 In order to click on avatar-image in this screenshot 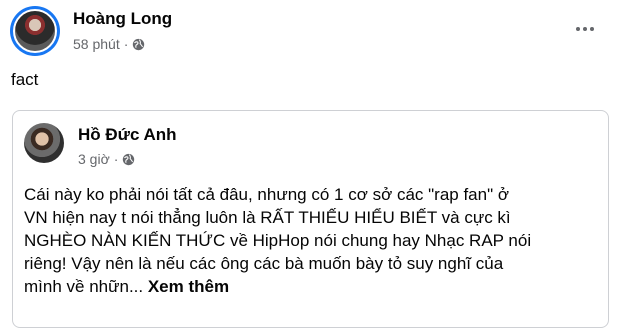, I will do `click(35, 31)`.